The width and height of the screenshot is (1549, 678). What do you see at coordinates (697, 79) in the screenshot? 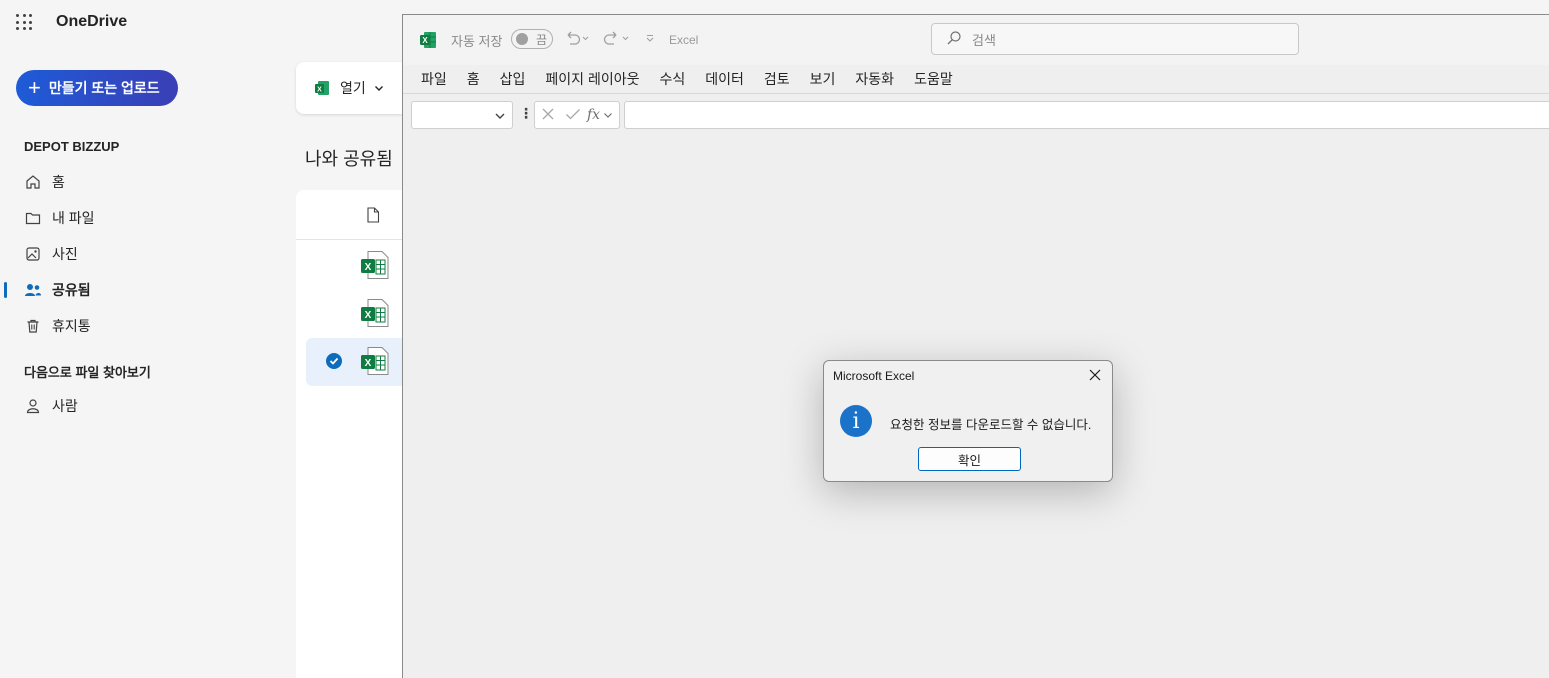
I see `ribbon-tabs: 파일 홈 삽입 페이지 레이아웃 수식 데이터 검토 보기 자동화 도움말` at bounding box center [697, 79].